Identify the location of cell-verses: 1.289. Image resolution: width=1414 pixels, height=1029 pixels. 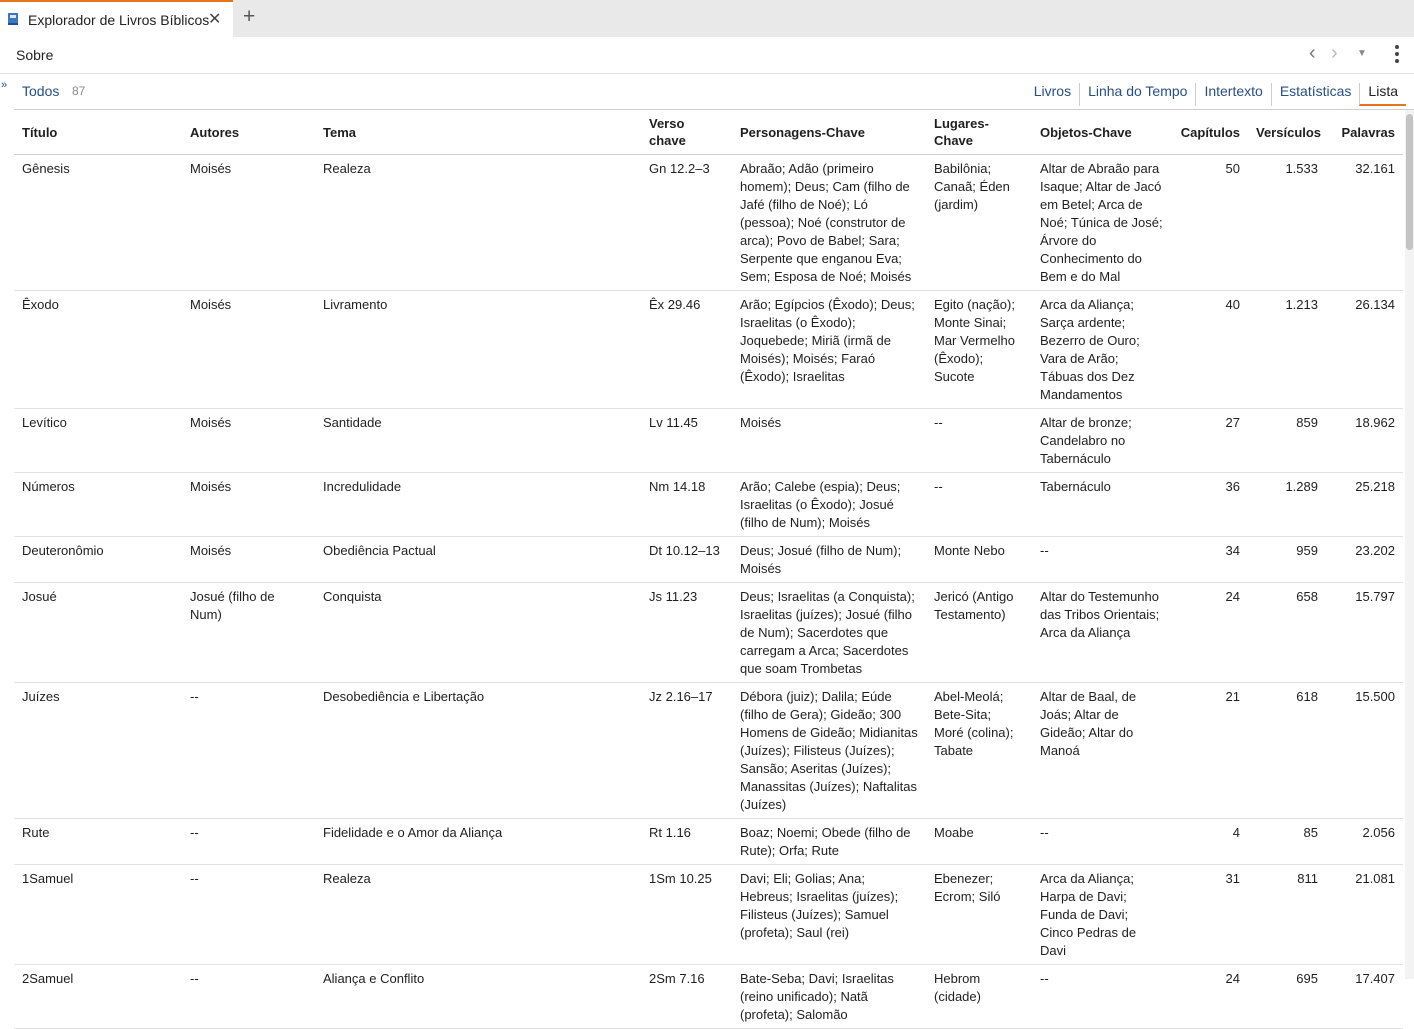
(1287, 504).